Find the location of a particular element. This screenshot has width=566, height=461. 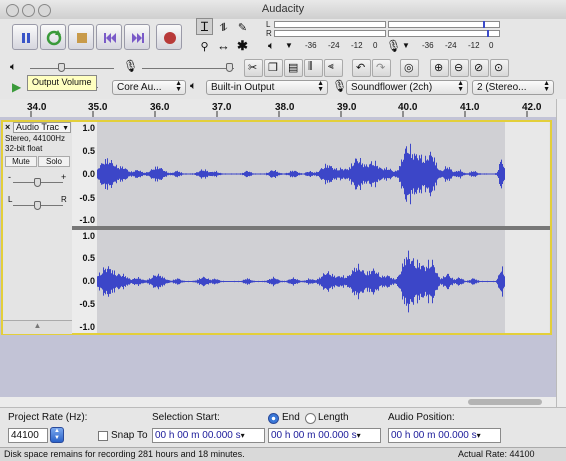

pause-button is located at coordinates (25, 37).